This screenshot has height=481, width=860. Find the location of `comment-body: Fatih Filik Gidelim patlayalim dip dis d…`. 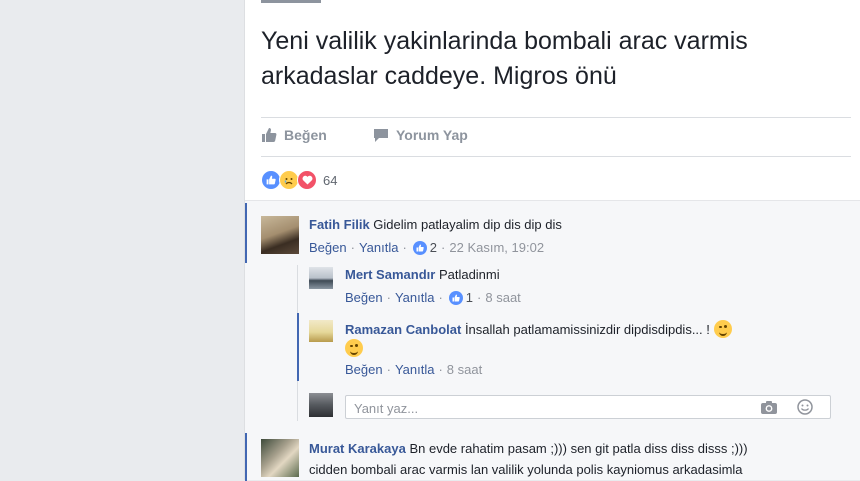

comment-body: Fatih Filik Gidelim patlayalim dip dis d… is located at coordinates (435, 224).